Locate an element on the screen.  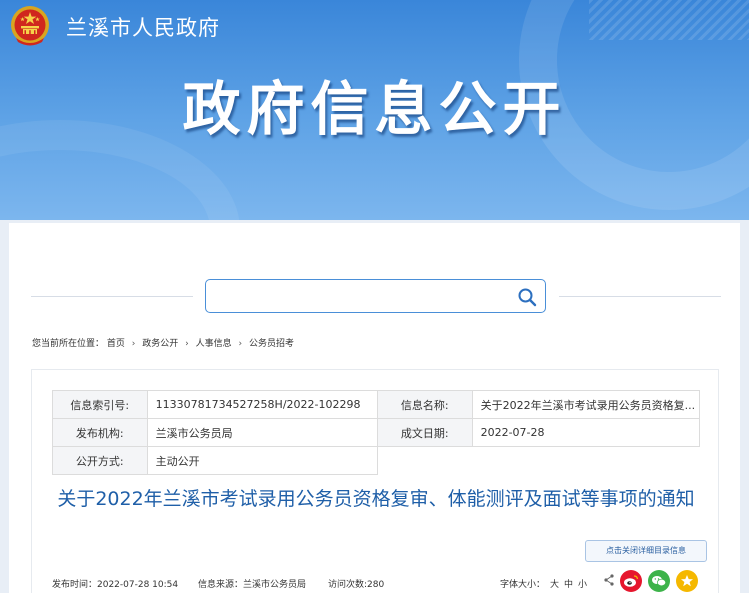
font-size-medium: 中 is located at coordinates (568, 583).